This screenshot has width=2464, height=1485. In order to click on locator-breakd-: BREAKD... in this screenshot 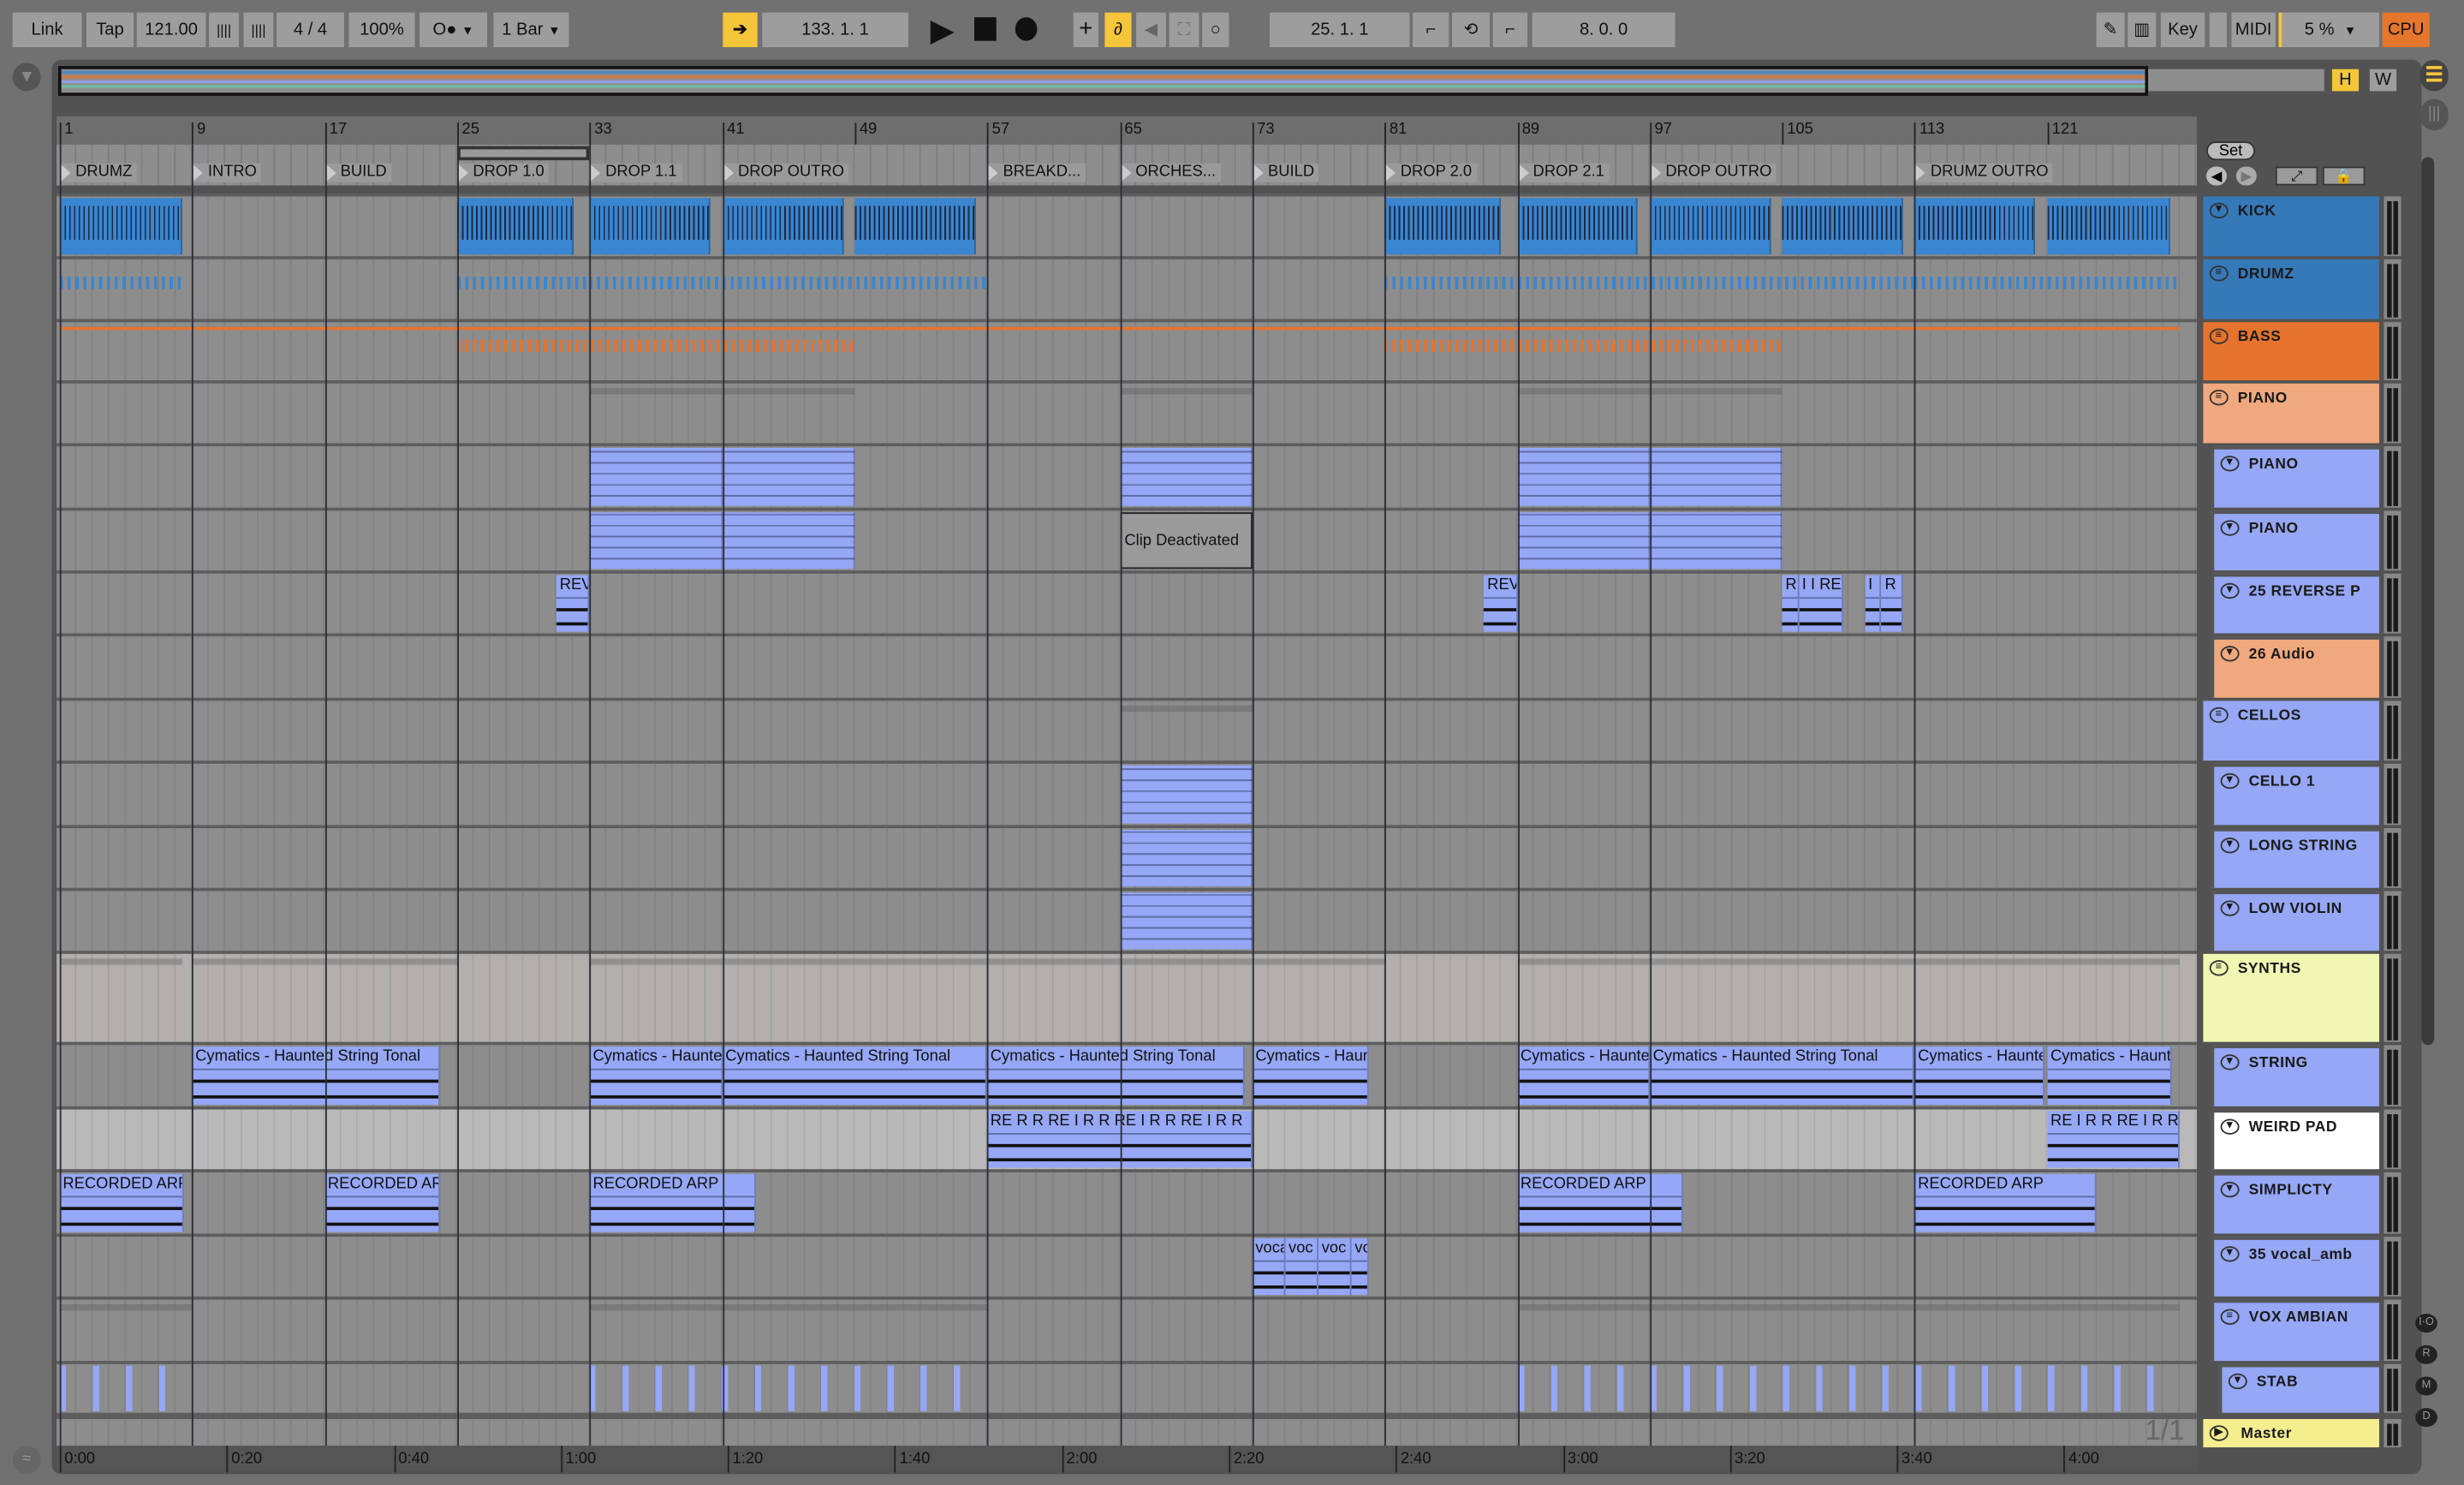, I will do `click(1037, 172)`.